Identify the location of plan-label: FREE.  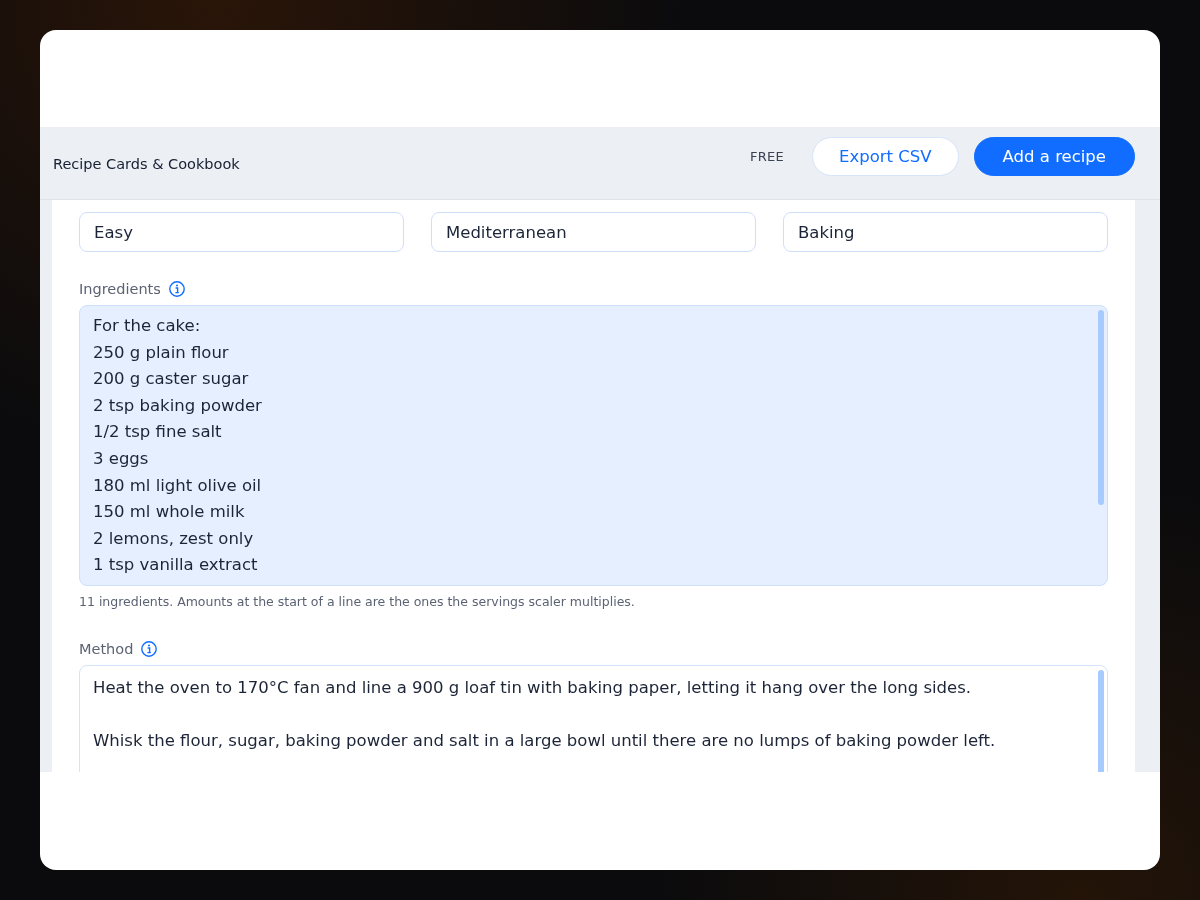
(767, 156).